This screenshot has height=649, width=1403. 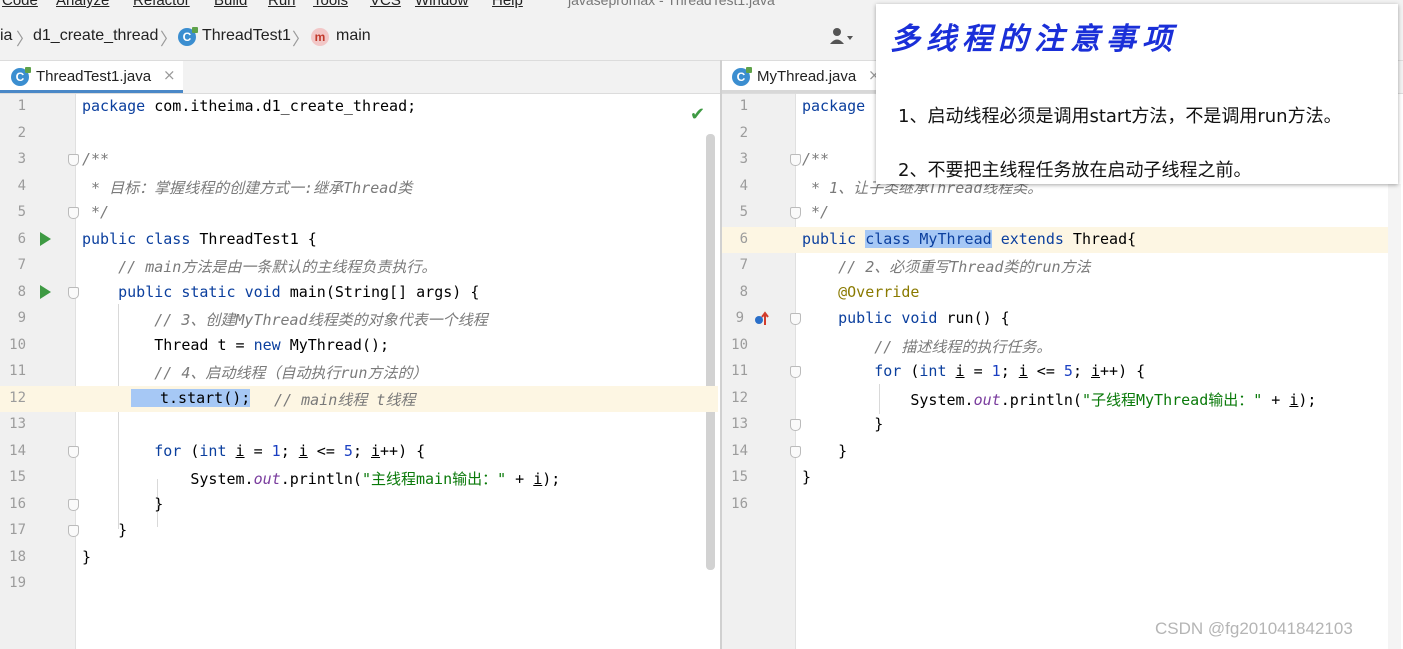 I want to click on keyword: class, so click(x=168, y=238).